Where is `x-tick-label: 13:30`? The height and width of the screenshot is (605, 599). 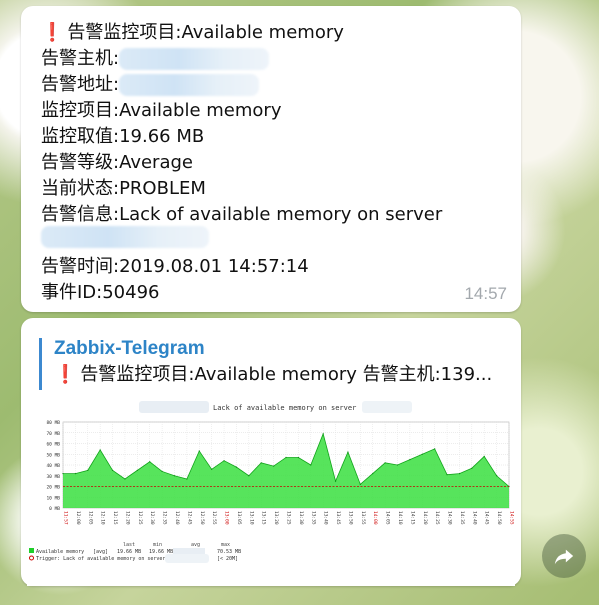
x-tick-label: 13:30 is located at coordinates (301, 518).